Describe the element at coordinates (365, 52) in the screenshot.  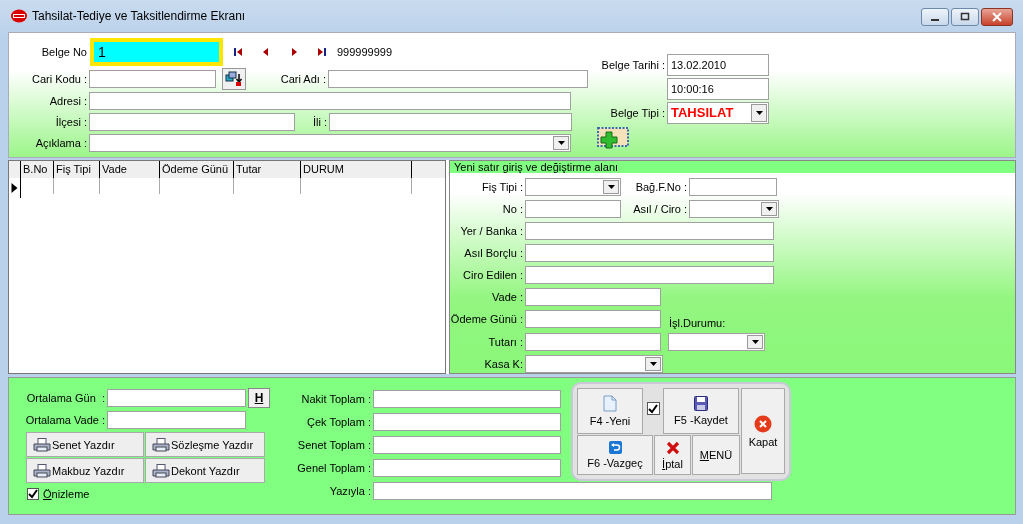
I see `last-record-number: 999999999` at that location.